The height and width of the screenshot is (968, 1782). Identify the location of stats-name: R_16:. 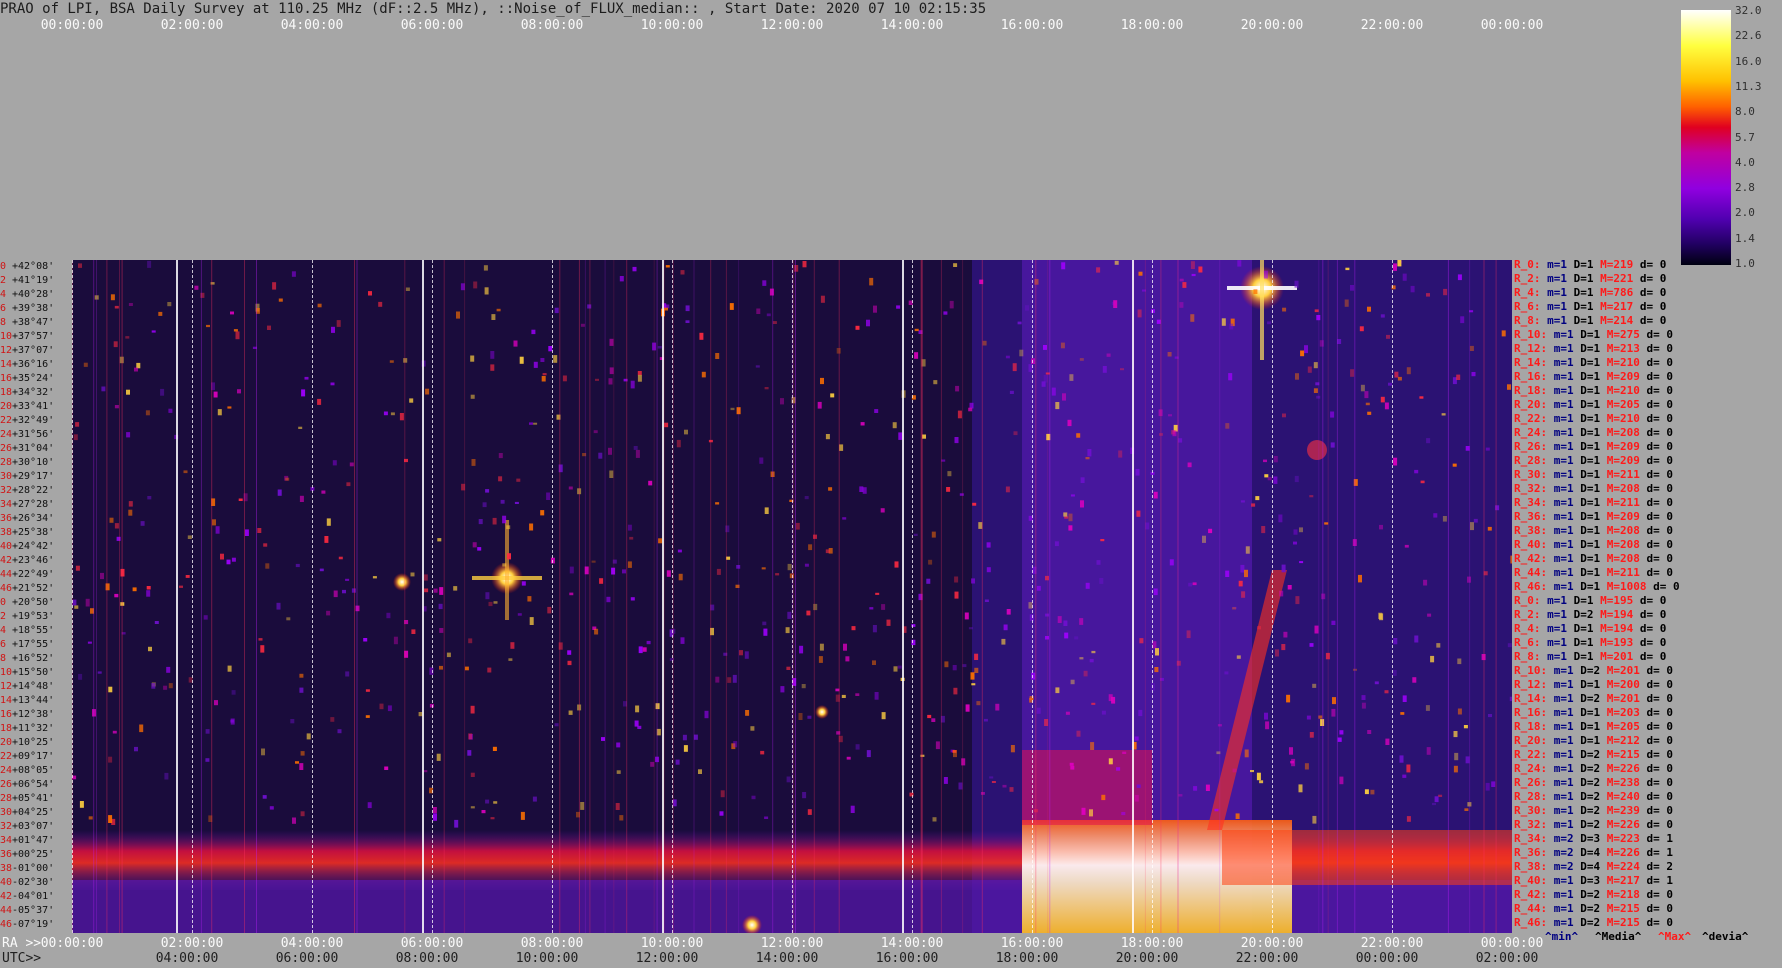
(1531, 376).